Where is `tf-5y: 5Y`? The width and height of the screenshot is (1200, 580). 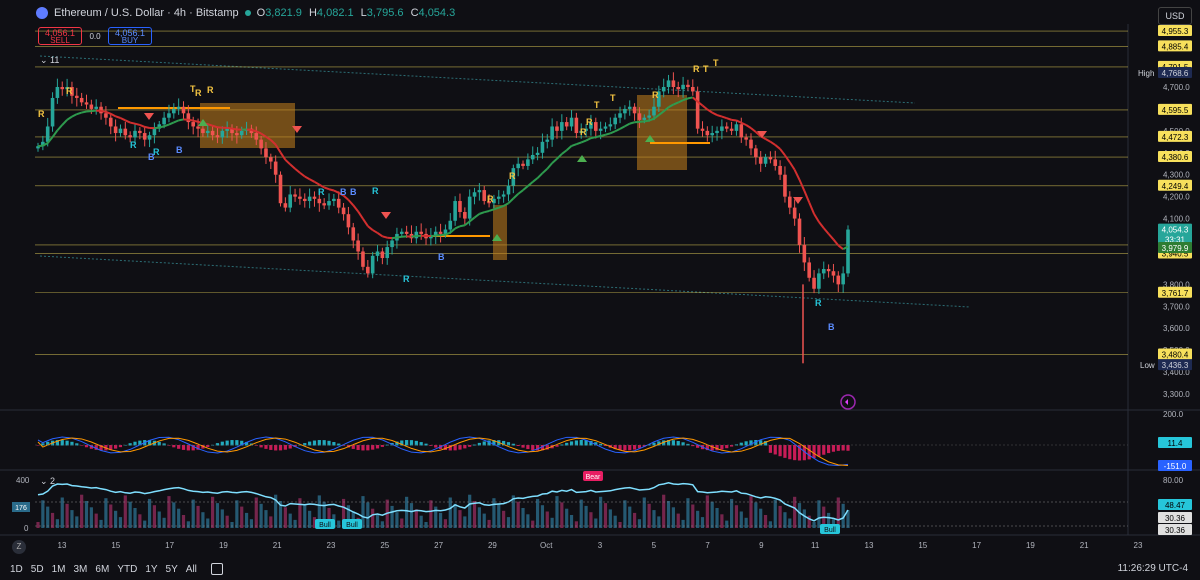
tf-5y: 5Y is located at coordinates (172, 569).